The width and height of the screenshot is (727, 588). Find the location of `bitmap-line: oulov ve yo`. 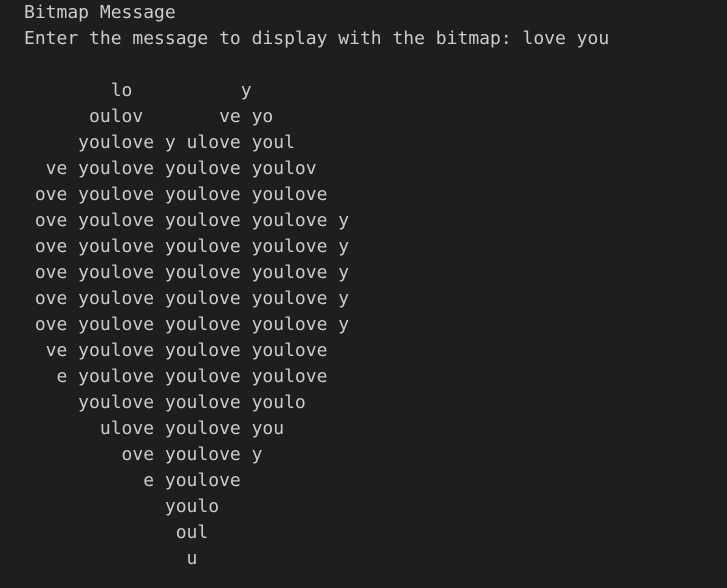

bitmap-line: oulov ve yo is located at coordinates (149, 116).